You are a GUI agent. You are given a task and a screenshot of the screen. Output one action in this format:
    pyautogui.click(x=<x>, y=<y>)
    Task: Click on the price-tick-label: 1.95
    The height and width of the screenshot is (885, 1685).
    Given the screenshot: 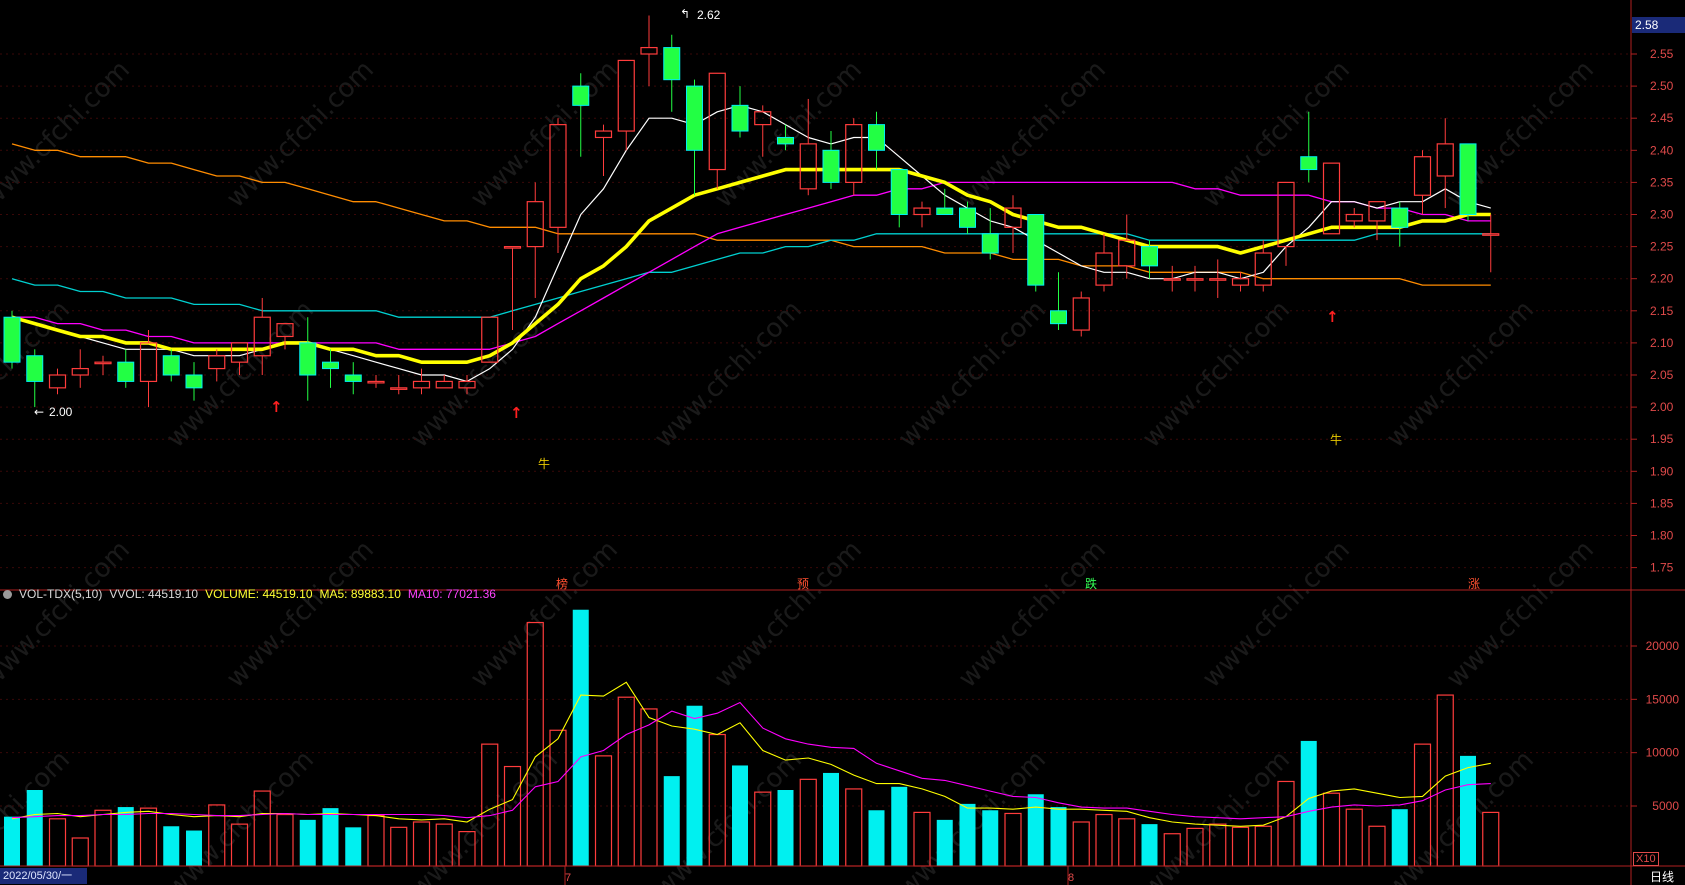 What is the action you would take?
    pyautogui.click(x=1662, y=439)
    